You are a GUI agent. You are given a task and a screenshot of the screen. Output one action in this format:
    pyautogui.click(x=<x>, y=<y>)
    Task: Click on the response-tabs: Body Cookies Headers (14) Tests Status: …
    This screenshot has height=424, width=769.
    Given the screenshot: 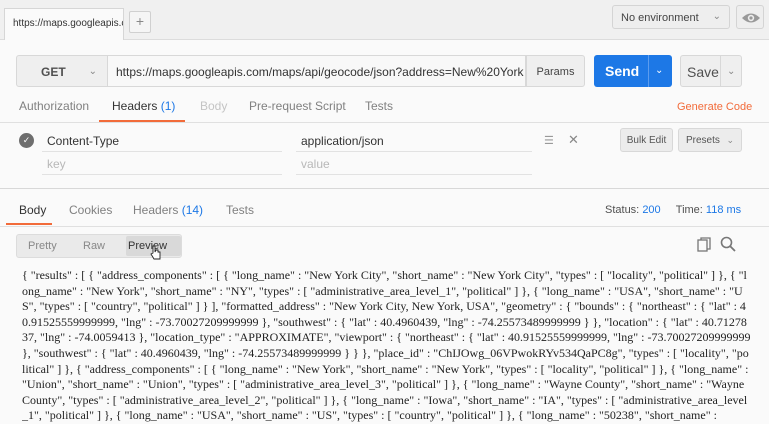 What is the action you would take?
    pyautogui.click(x=384, y=212)
    